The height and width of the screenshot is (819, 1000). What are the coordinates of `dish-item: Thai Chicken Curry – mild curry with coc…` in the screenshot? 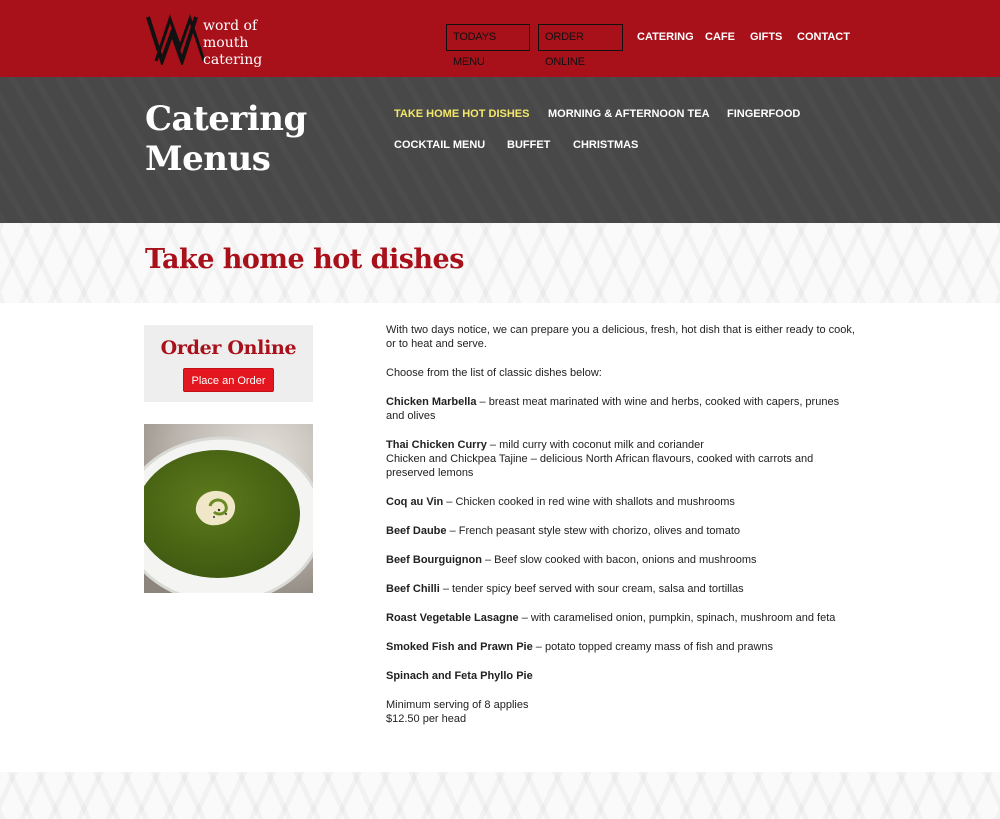 It's located at (621, 459).